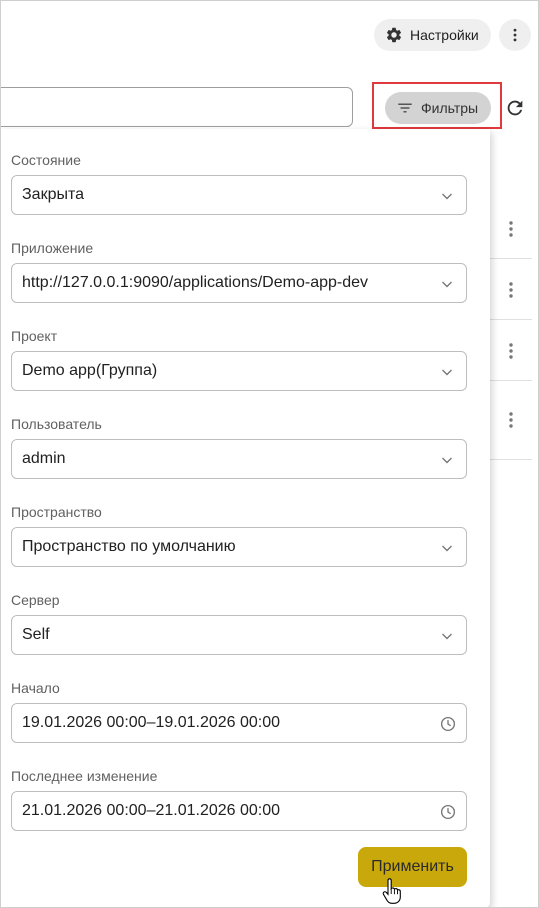  What do you see at coordinates (239, 635) in the screenshot?
I see `server-select: Self` at bounding box center [239, 635].